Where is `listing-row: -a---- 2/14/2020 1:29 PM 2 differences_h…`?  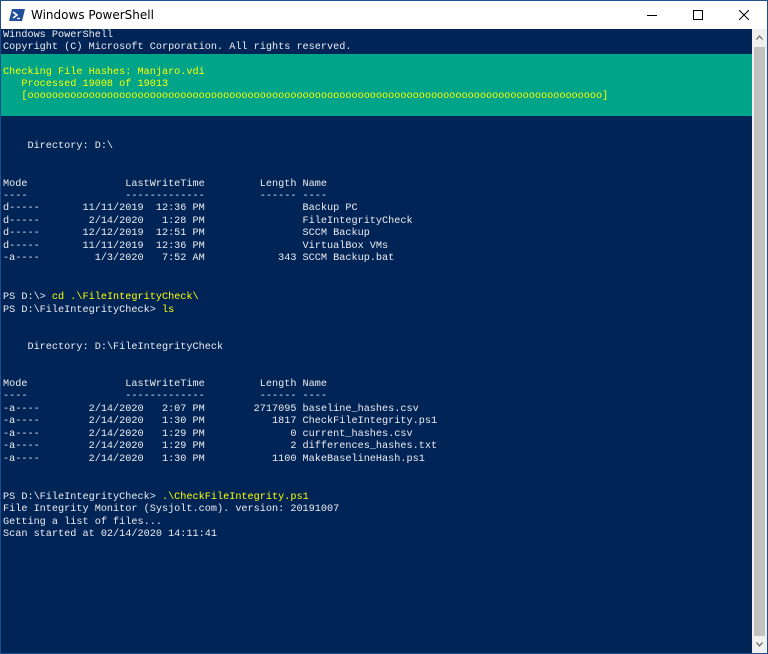
listing-row: -a---- 2/14/2020 1:29 PM 2 differences_h… is located at coordinates (220, 446).